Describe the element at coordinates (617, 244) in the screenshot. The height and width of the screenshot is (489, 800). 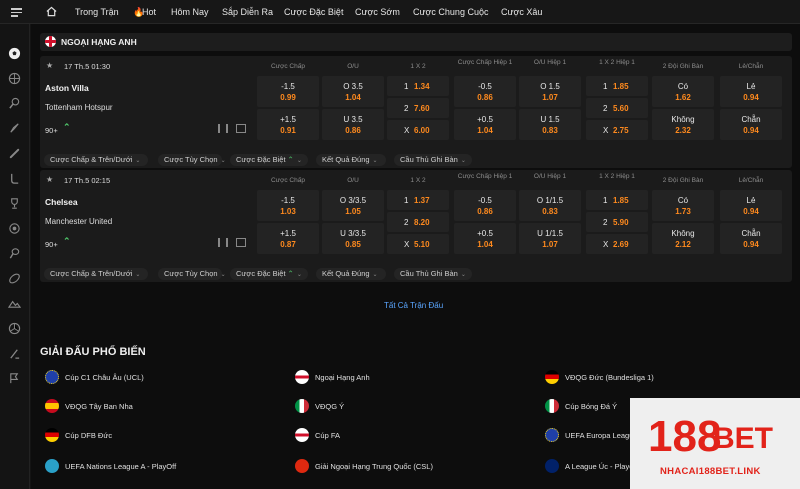
I see `odds-cell: X 2.69` at that location.